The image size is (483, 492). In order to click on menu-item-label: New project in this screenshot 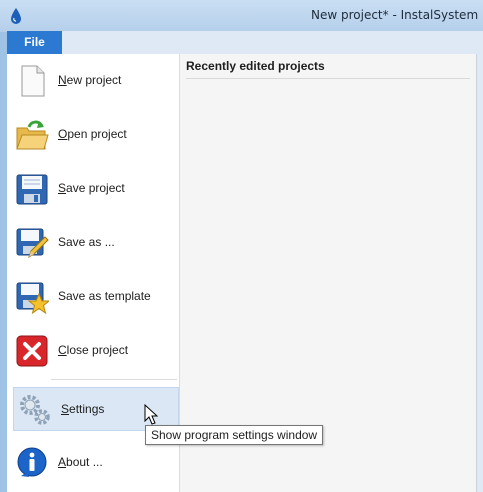, I will do `click(90, 80)`.